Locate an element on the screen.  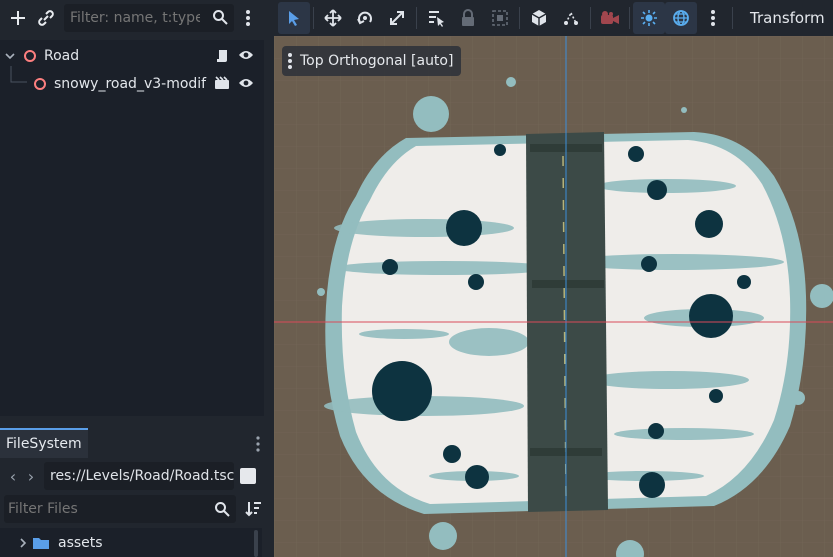
open-in-editor-icon is located at coordinates (222, 83).